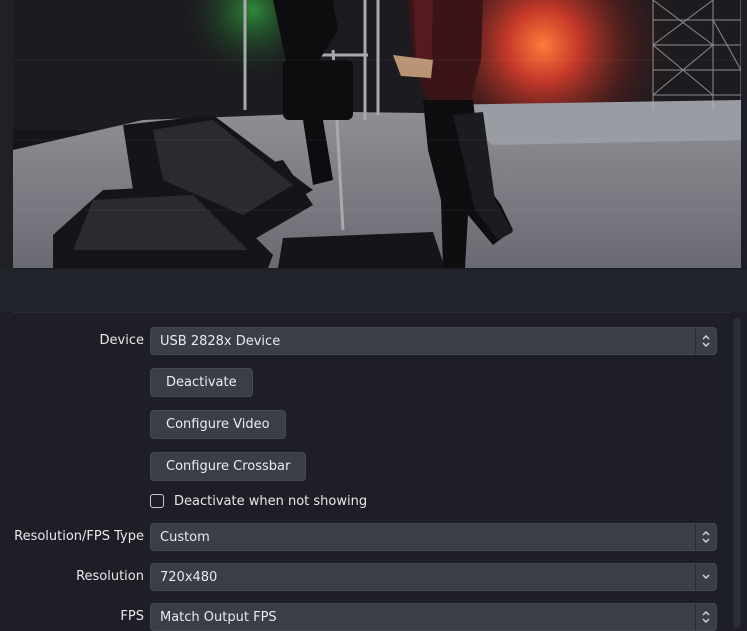 This screenshot has height=631, width=747. I want to click on device-select: USB 2828x Device, so click(433, 341).